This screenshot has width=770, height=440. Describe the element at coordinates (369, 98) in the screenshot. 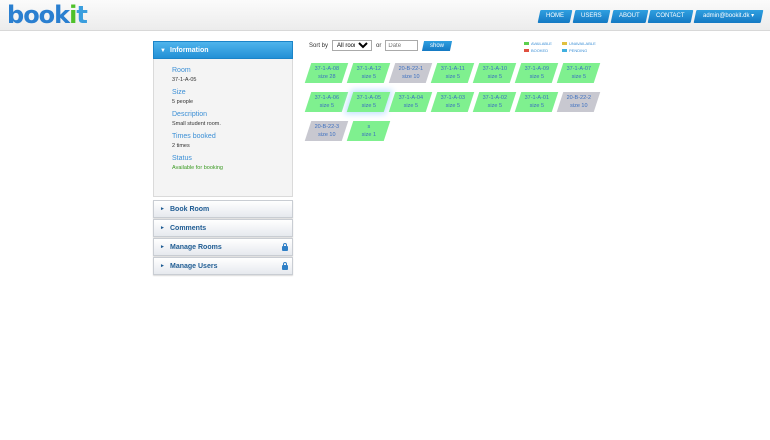

I see `room-name: 37-1-A-05` at that location.